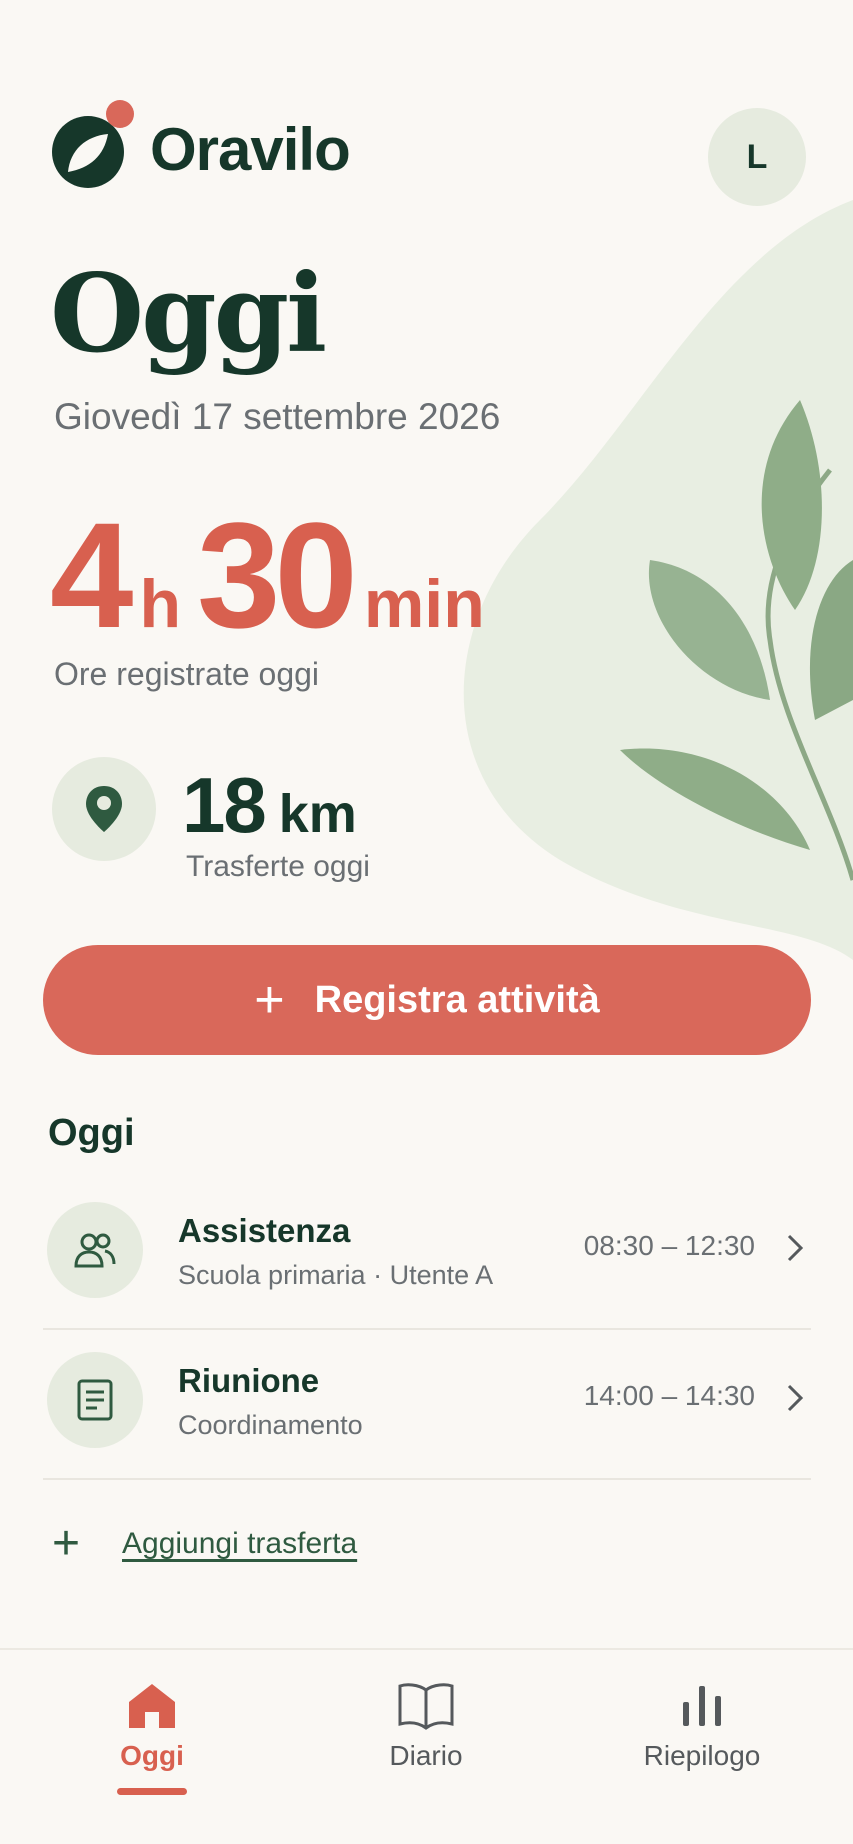 The width and height of the screenshot is (853, 1844). Describe the element at coordinates (277, 416) in the screenshot. I see `current-date: Giovedì 17 settembre 2026` at that location.